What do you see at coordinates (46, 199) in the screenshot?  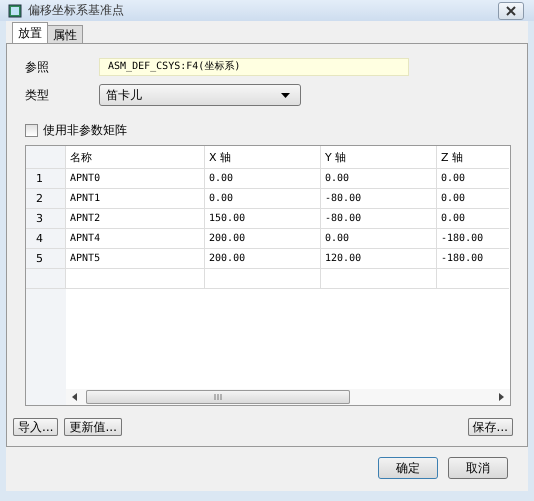 I see `row-number: 2` at bounding box center [46, 199].